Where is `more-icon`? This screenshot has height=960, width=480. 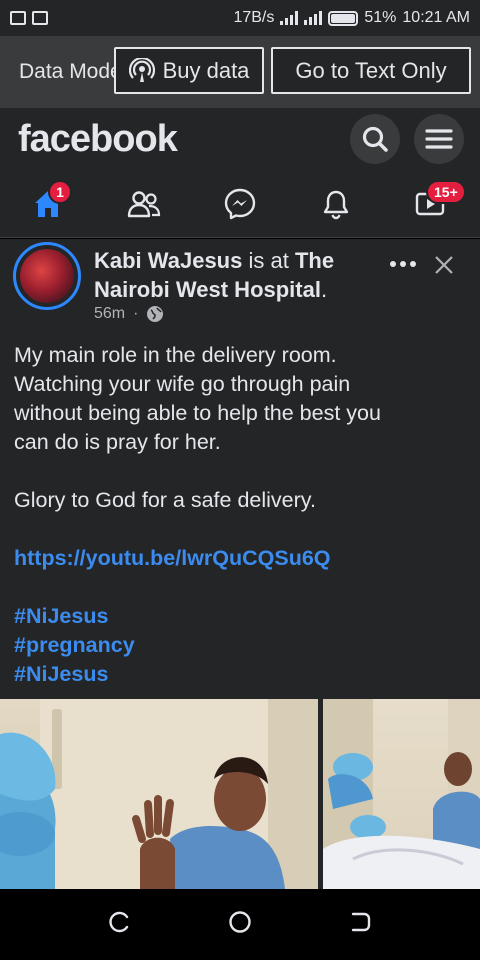
more-icon is located at coordinates (403, 264).